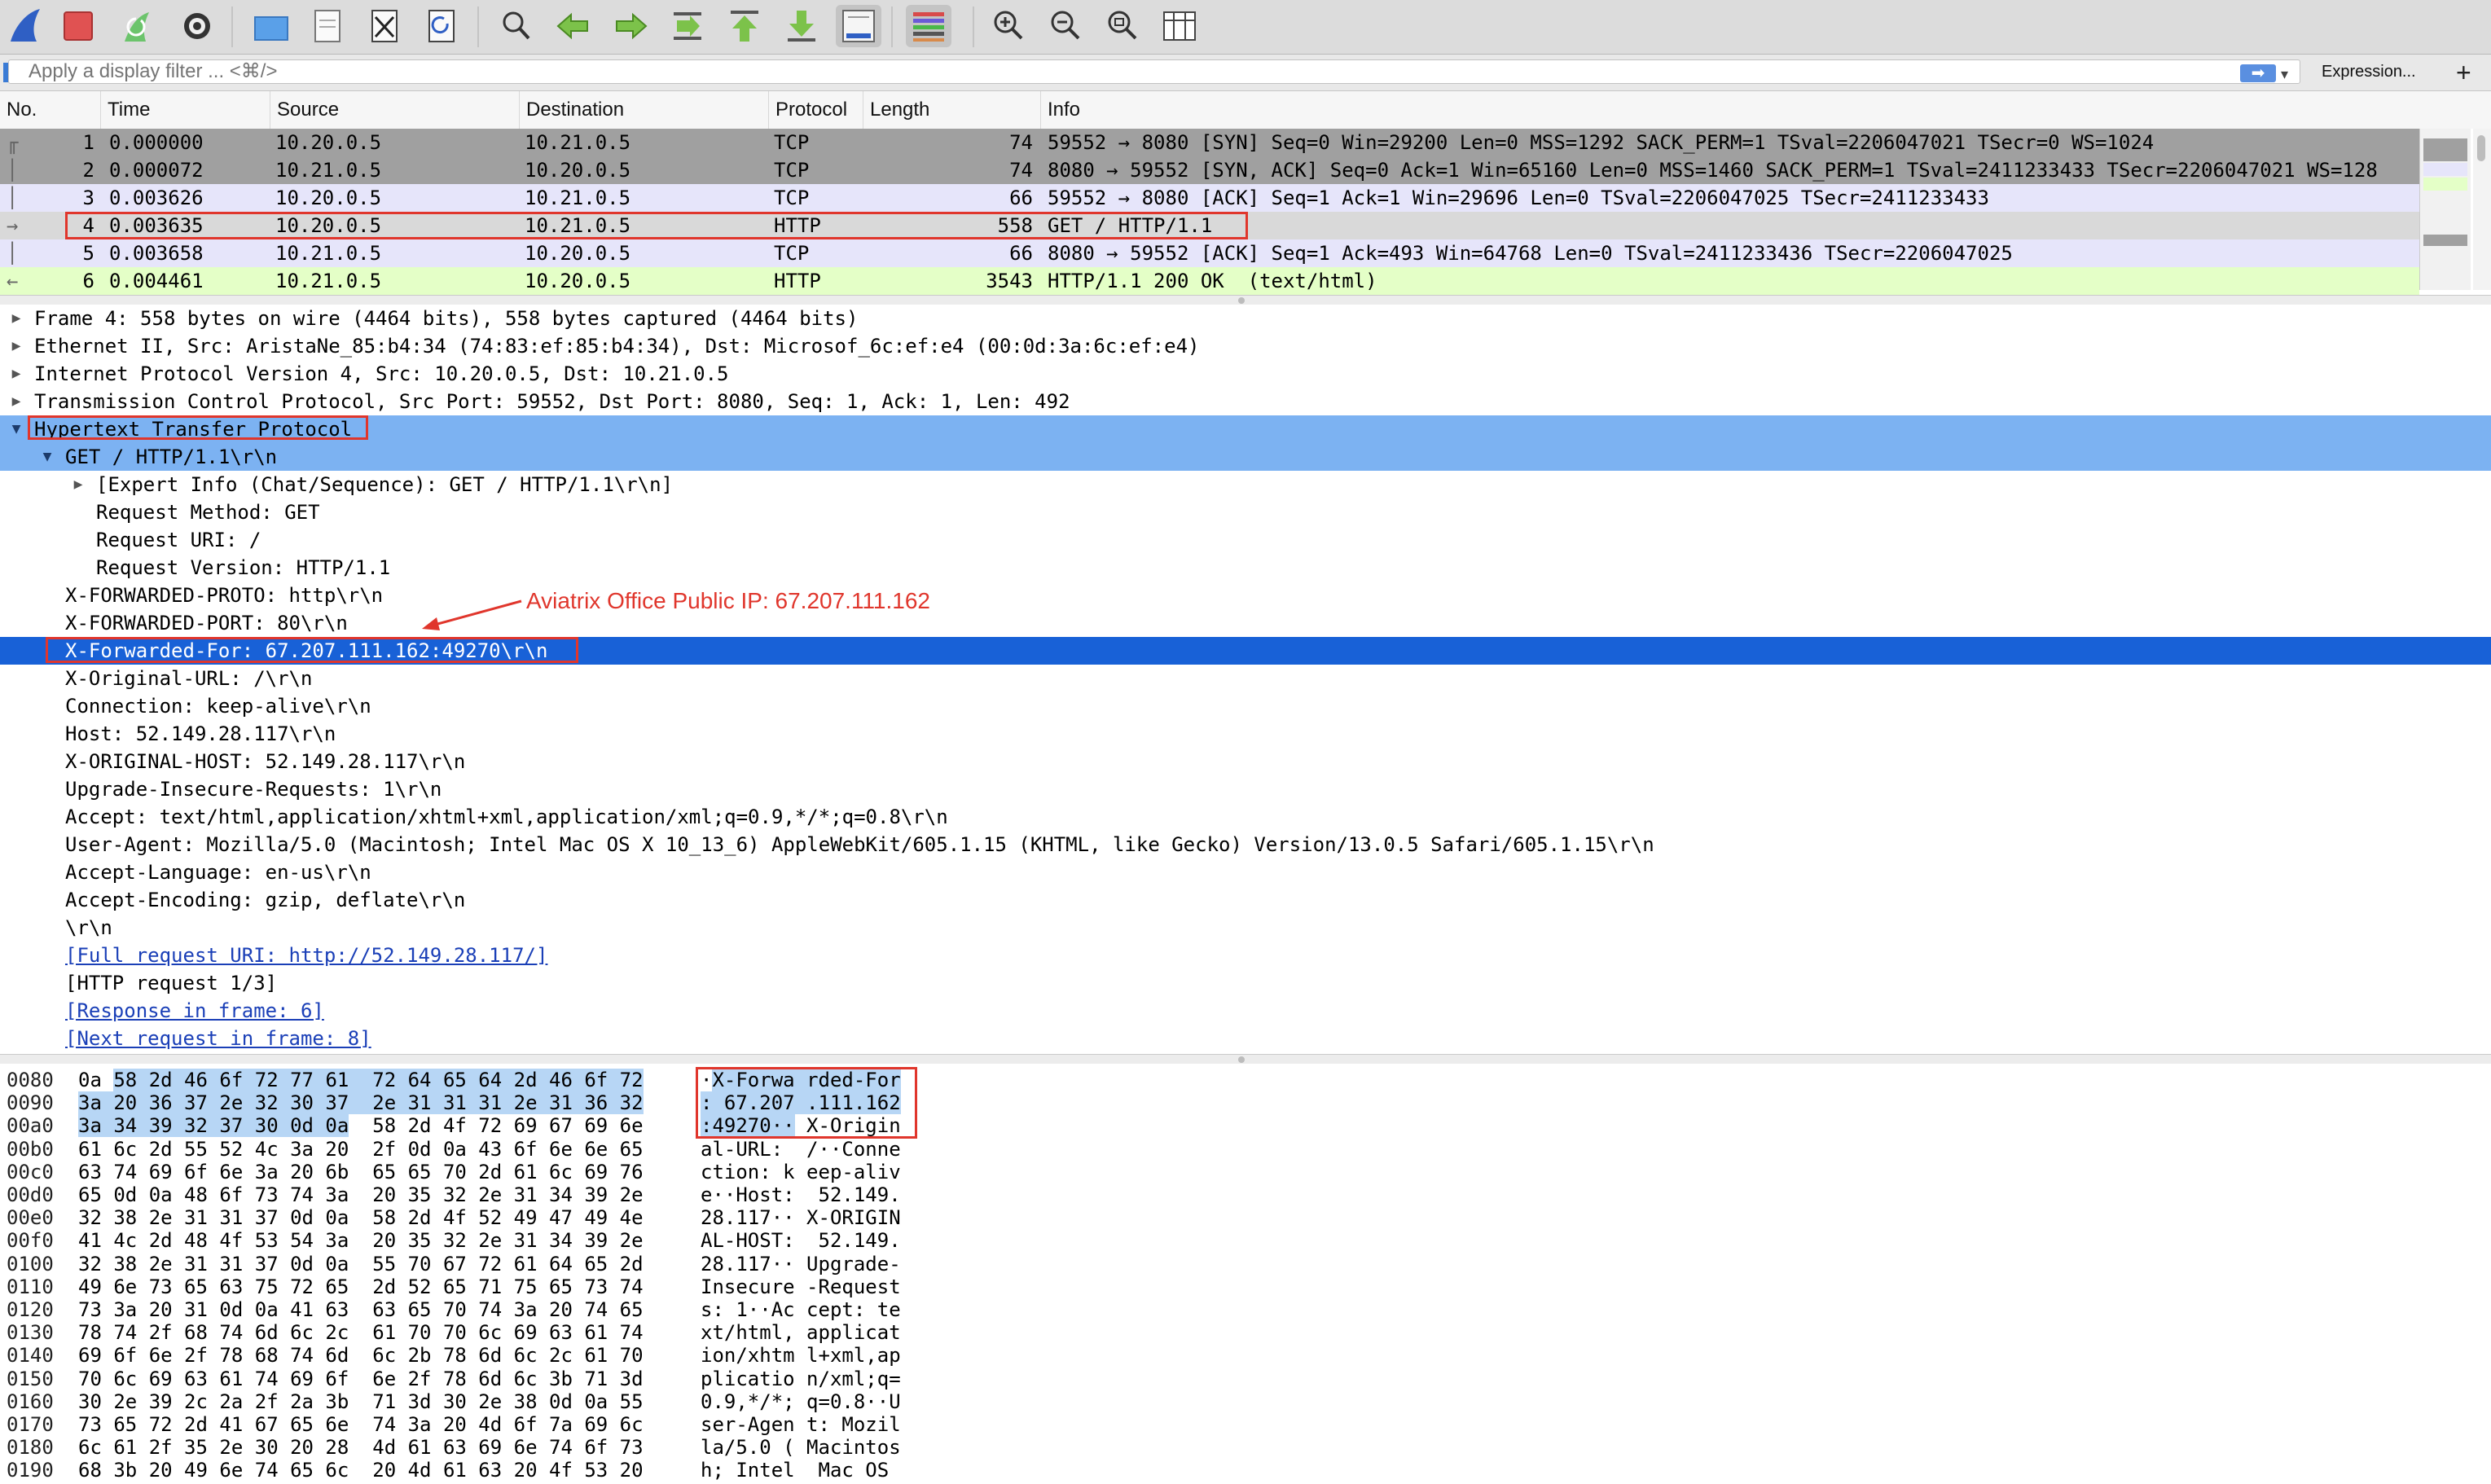  I want to click on hex-bytes-second-half: 71 3d 30 2e 38 0d 0a 55, so click(508, 1401).